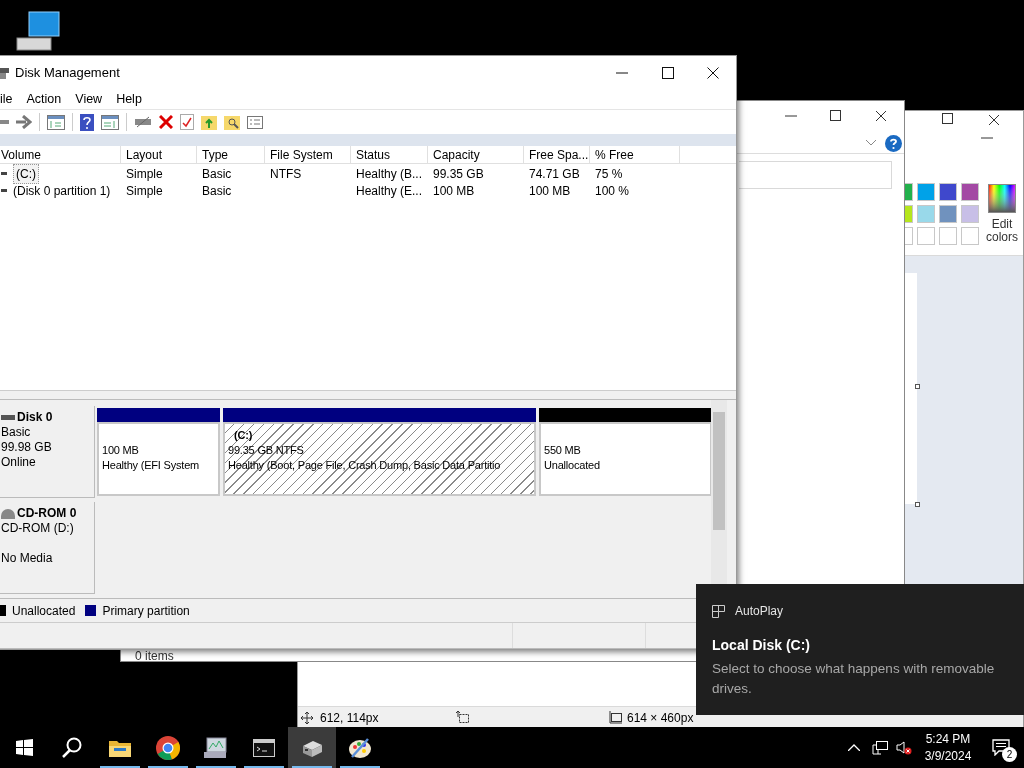 This screenshot has width=1024, height=768. I want to click on terminal-icon, so click(264, 747).